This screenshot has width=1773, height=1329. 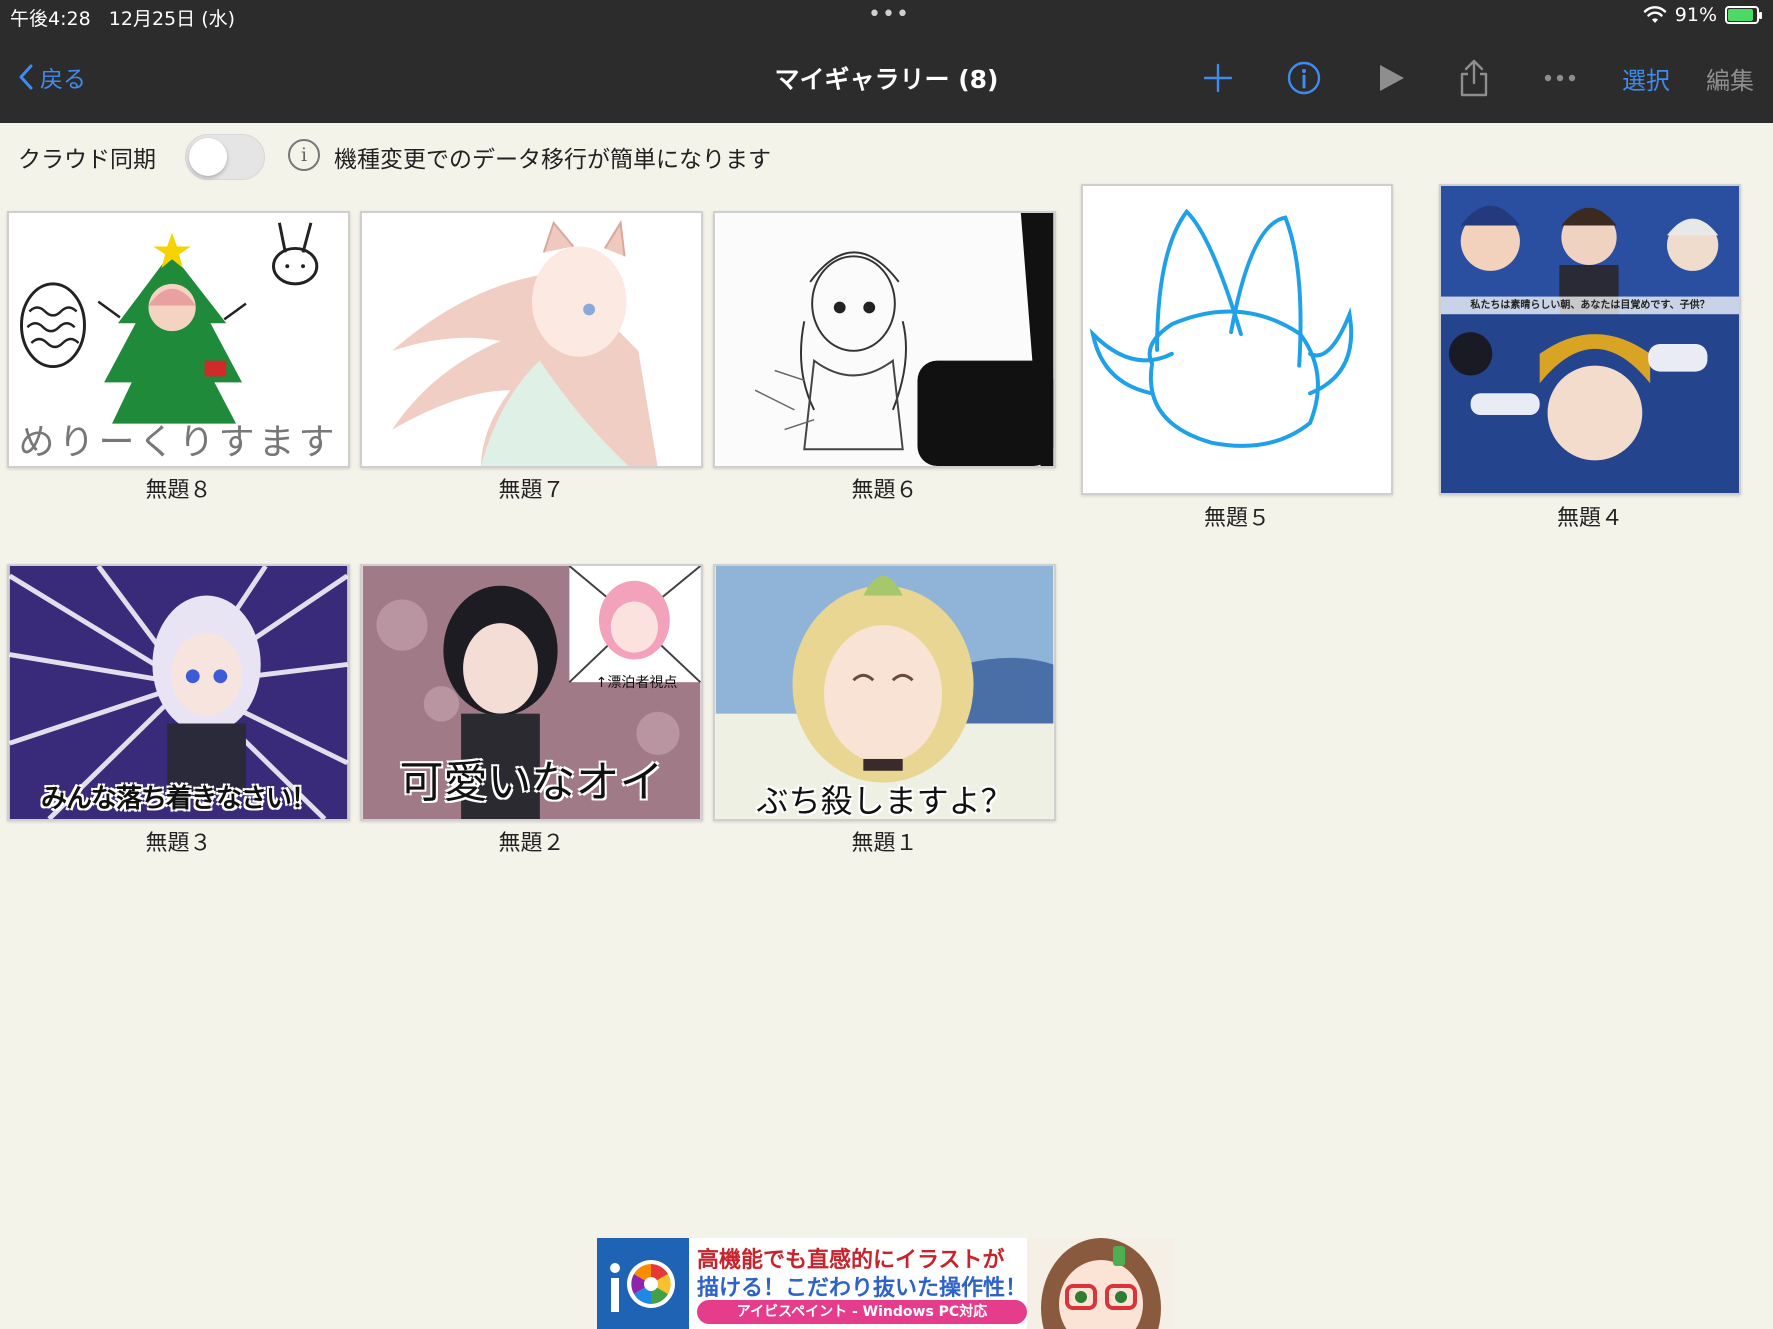 I want to click on info-icon, so click(x=1304, y=78).